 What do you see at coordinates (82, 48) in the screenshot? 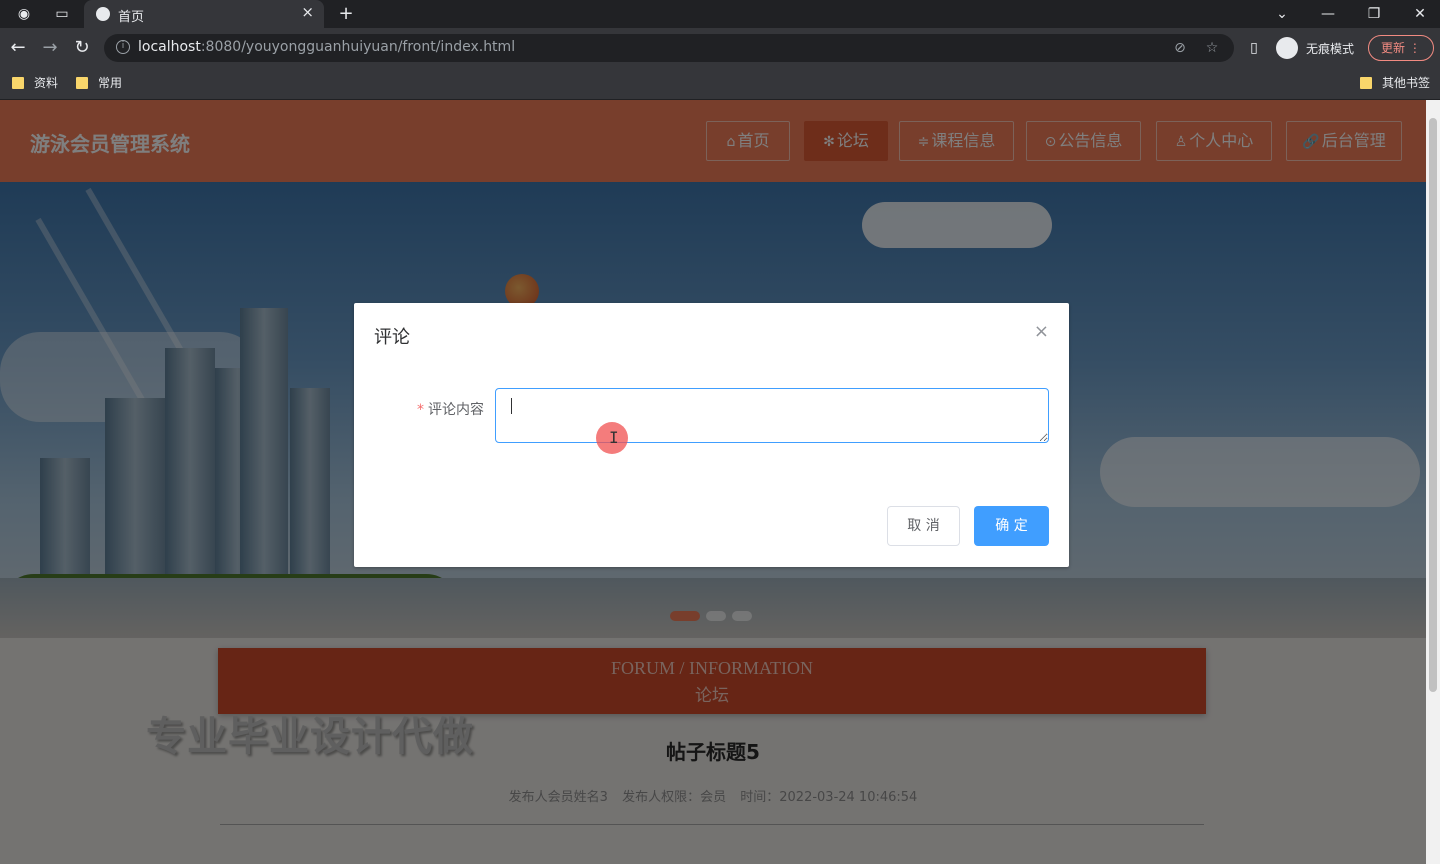
I see `reload-button: ↻` at bounding box center [82, 48].